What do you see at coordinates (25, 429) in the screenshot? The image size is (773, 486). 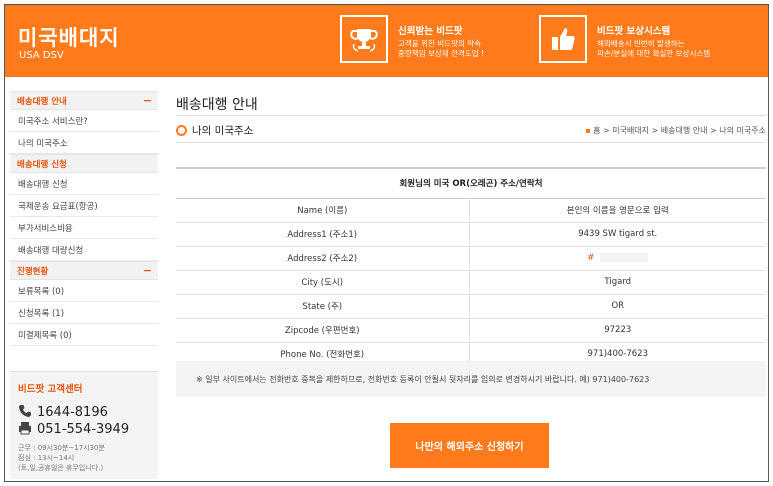 I see `fax-icon` at bounding box center [25, 429].